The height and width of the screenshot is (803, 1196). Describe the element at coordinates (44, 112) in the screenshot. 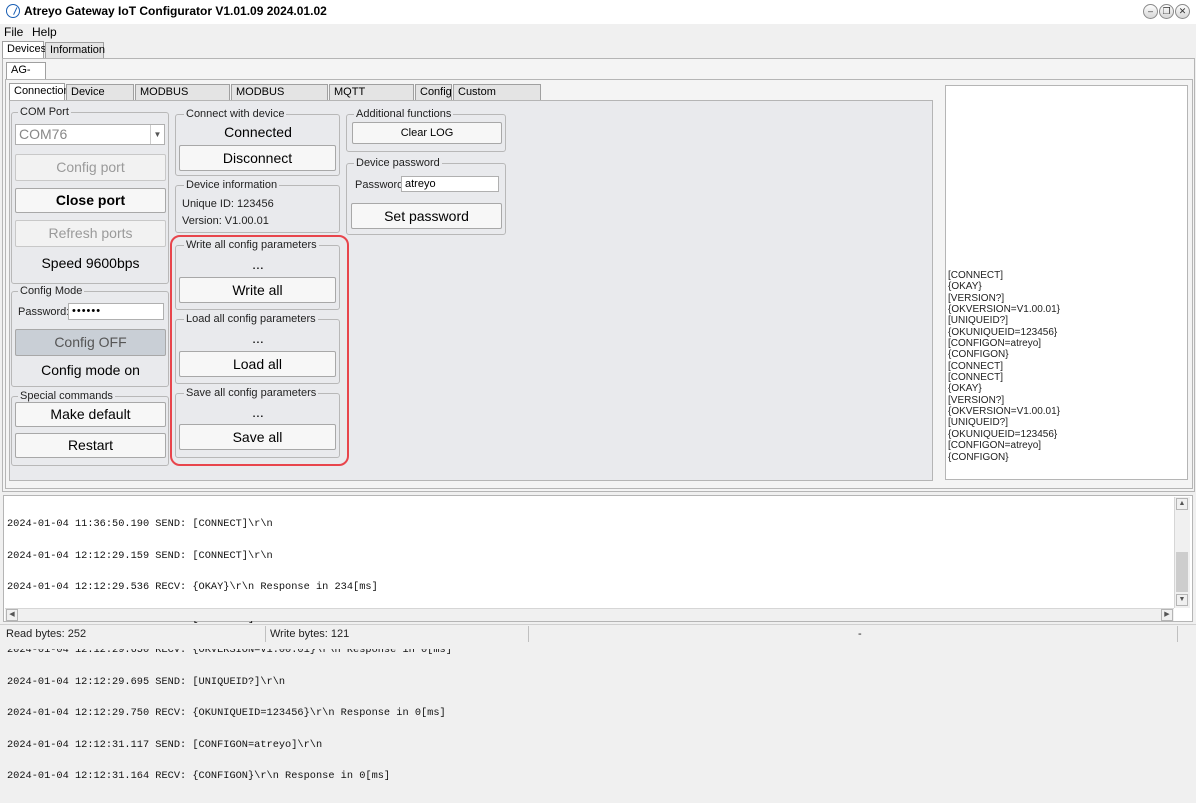

I see `com-port-legend: COM Port` at that location.